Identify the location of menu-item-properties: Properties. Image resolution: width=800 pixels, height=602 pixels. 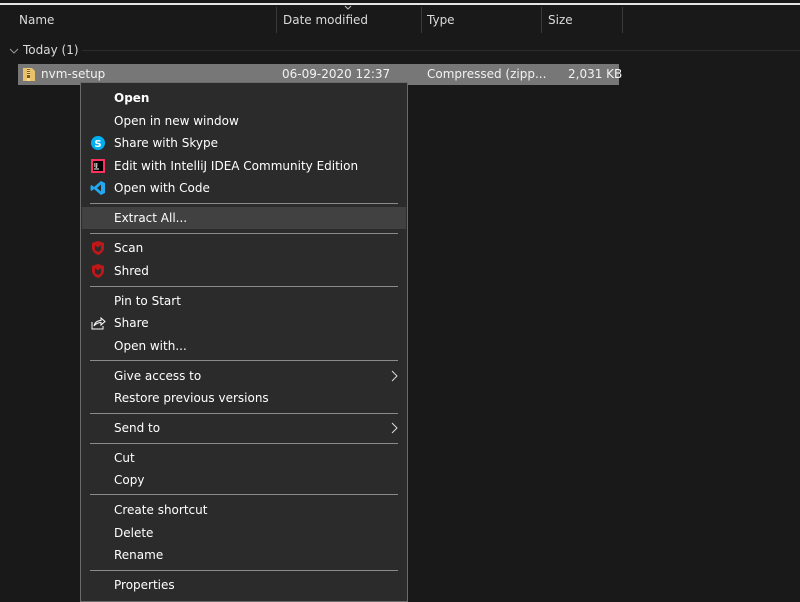
(244, 585).